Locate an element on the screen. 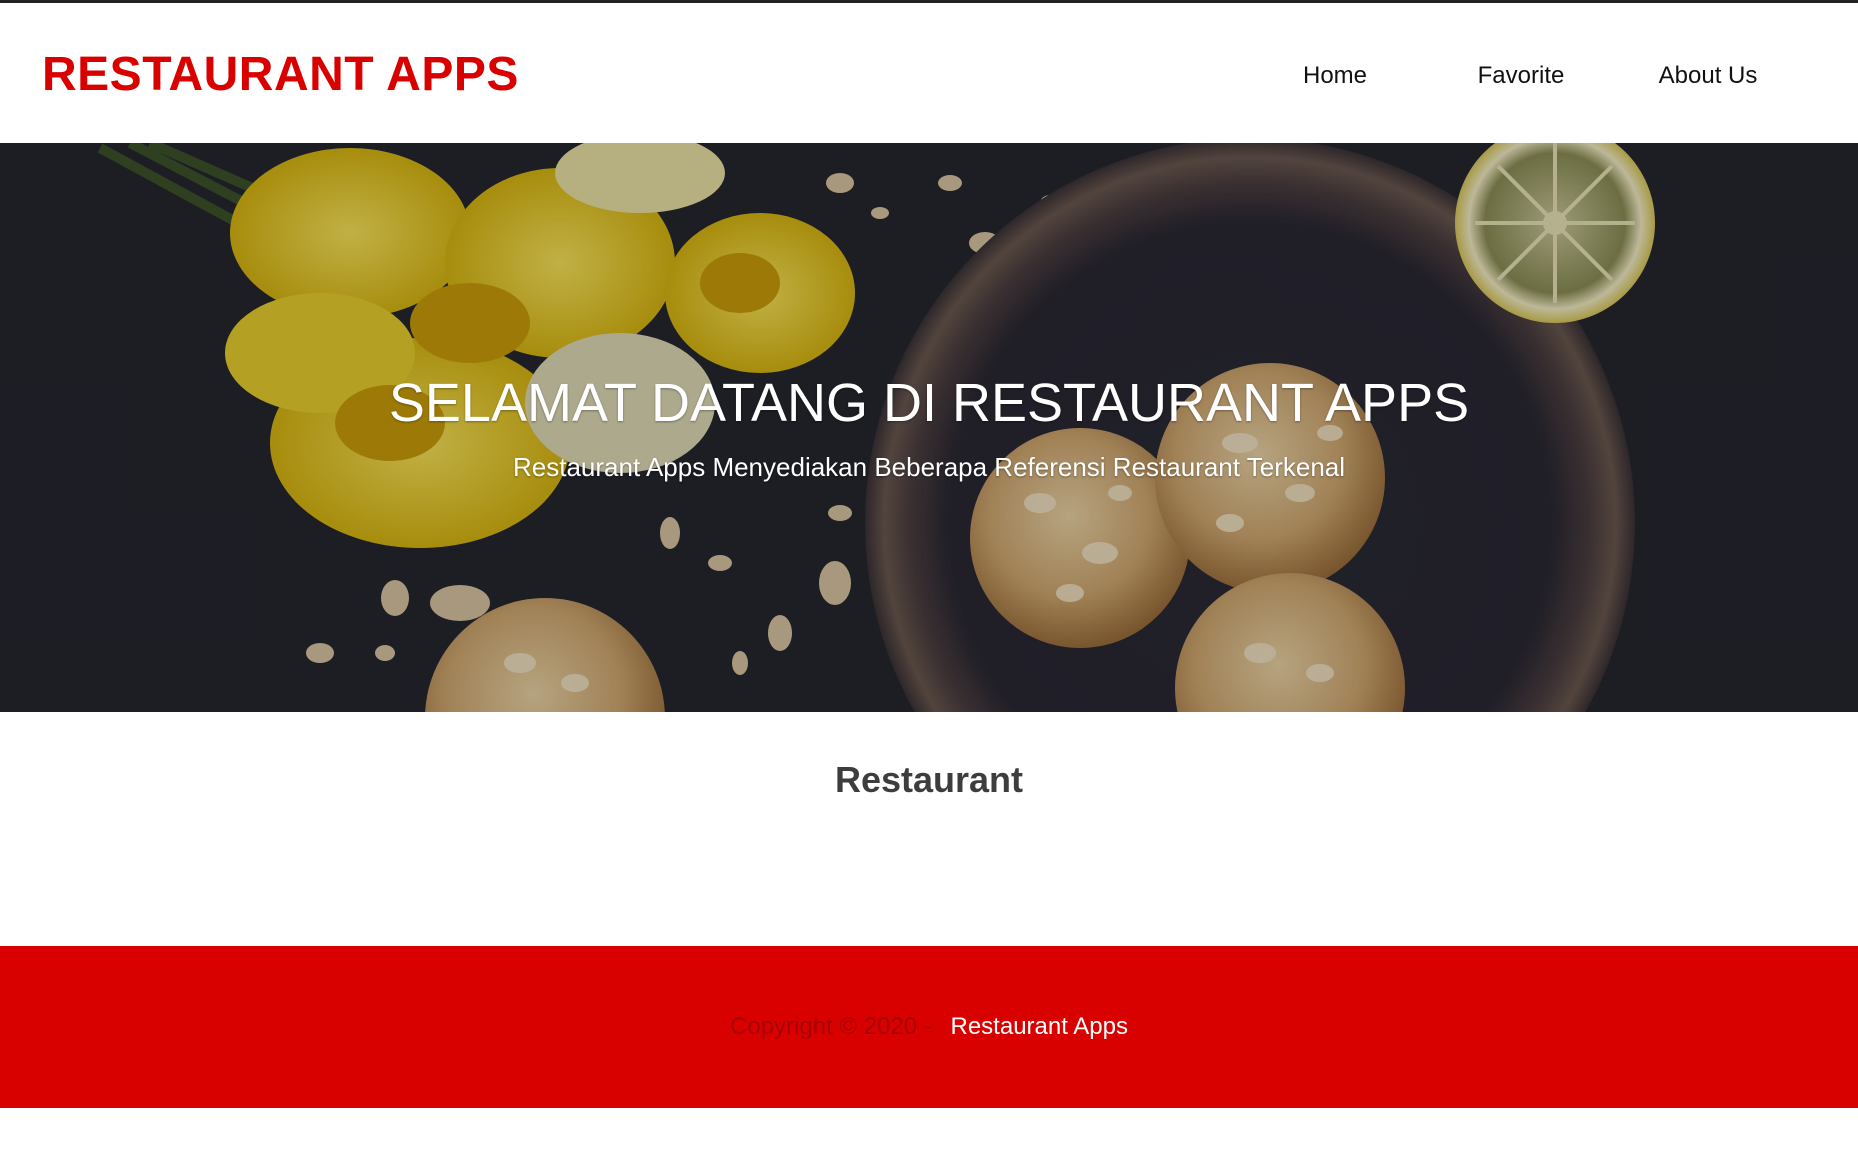 This screenshot has width=1858, height=1173. nav-favorite: Favorite is located at coordinates (1521, 76).